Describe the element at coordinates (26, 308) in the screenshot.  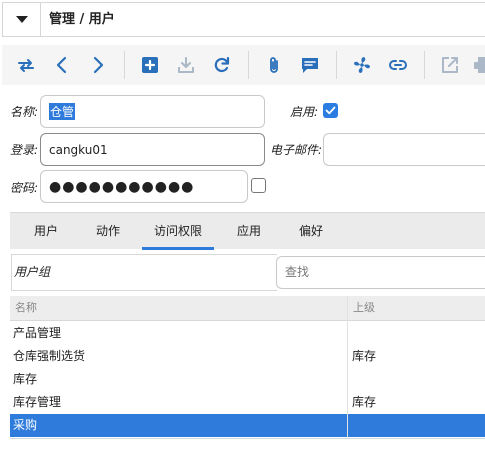
I see `column-header-name: 名称` at that location.